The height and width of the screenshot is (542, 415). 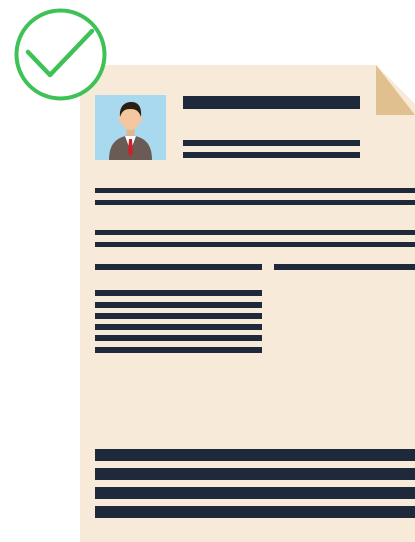 What do you see at coordinates (271, 102) in the screenshot?
I see `name-line` at bounding box center [271, 102].